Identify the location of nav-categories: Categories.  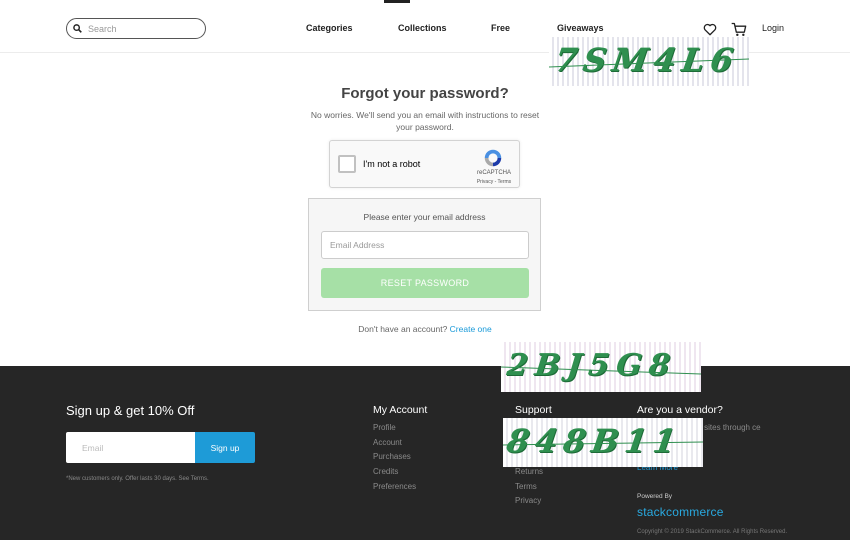
(329, 28).